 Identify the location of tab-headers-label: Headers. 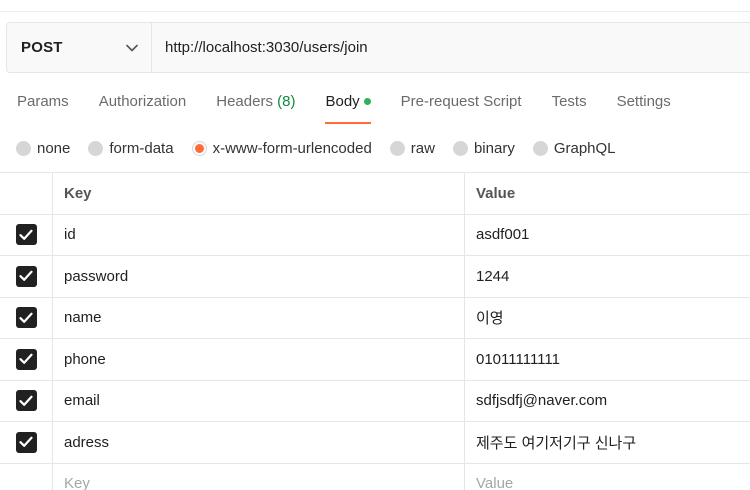
(244, 101).